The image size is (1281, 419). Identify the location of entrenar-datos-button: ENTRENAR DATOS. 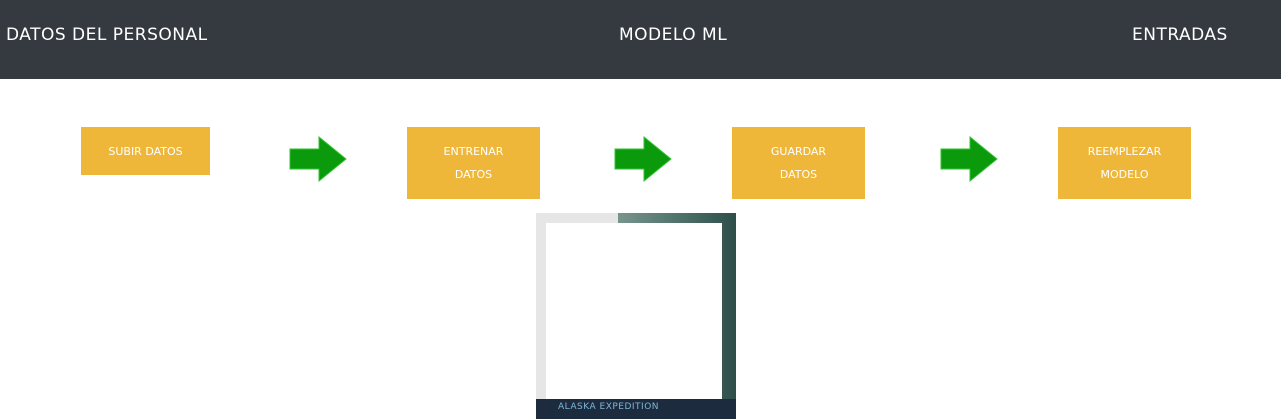
(473, 163).